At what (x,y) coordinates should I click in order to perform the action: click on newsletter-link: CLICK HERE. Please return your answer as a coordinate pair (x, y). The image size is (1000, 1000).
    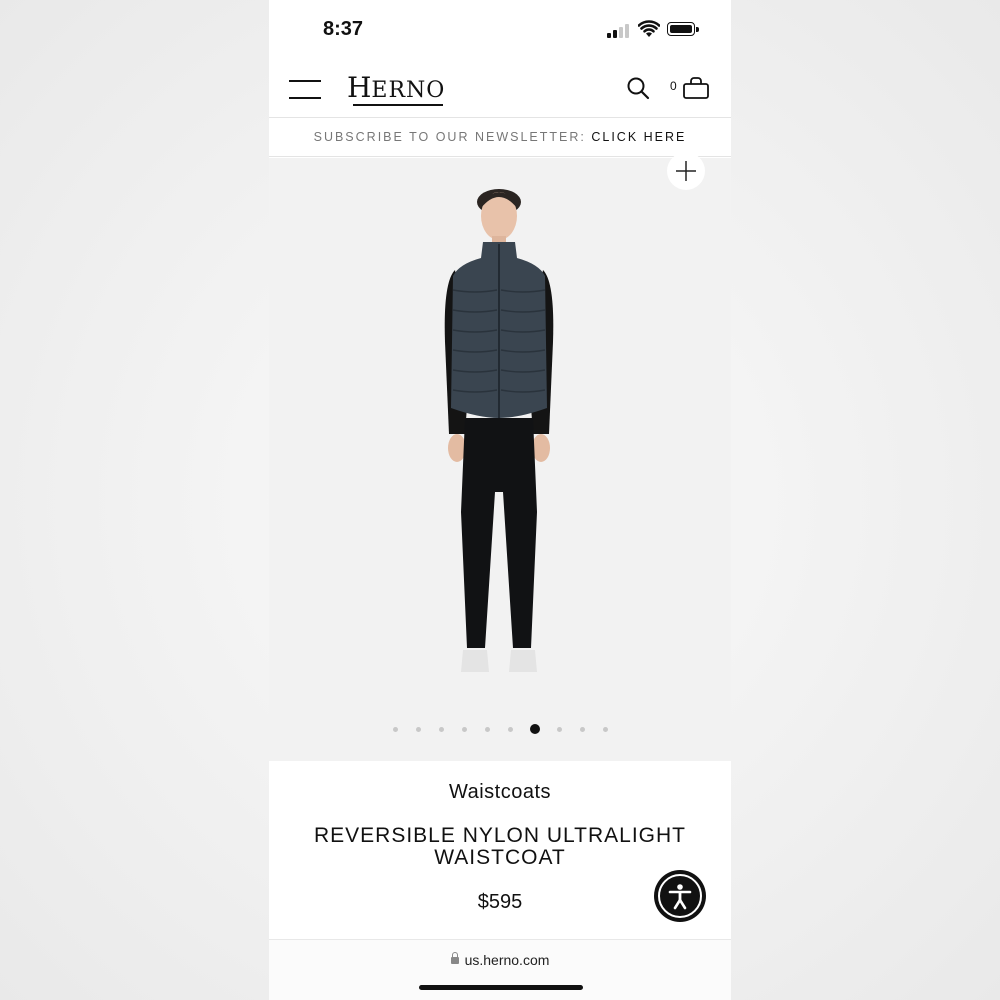
    Looking at the image, I should click on (638, 137).